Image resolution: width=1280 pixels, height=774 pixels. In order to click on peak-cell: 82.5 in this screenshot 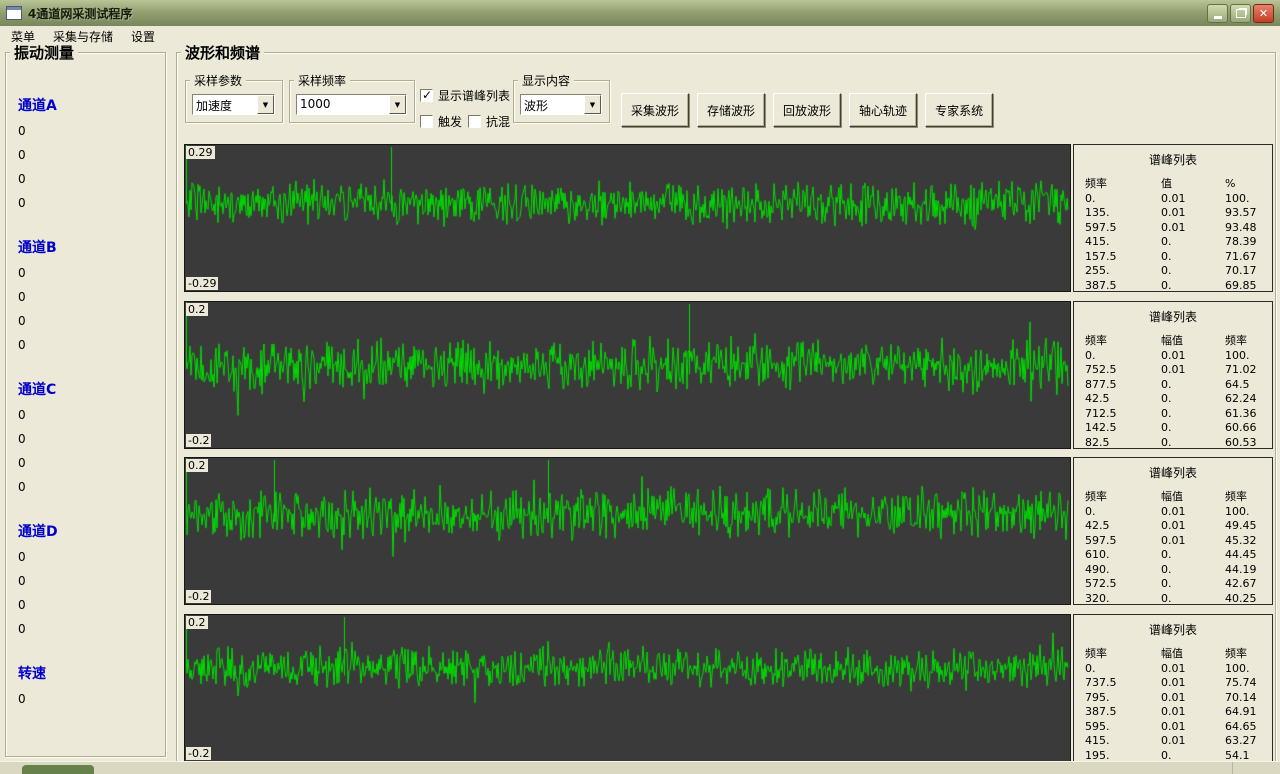, I will do `click(1097, 442)`.